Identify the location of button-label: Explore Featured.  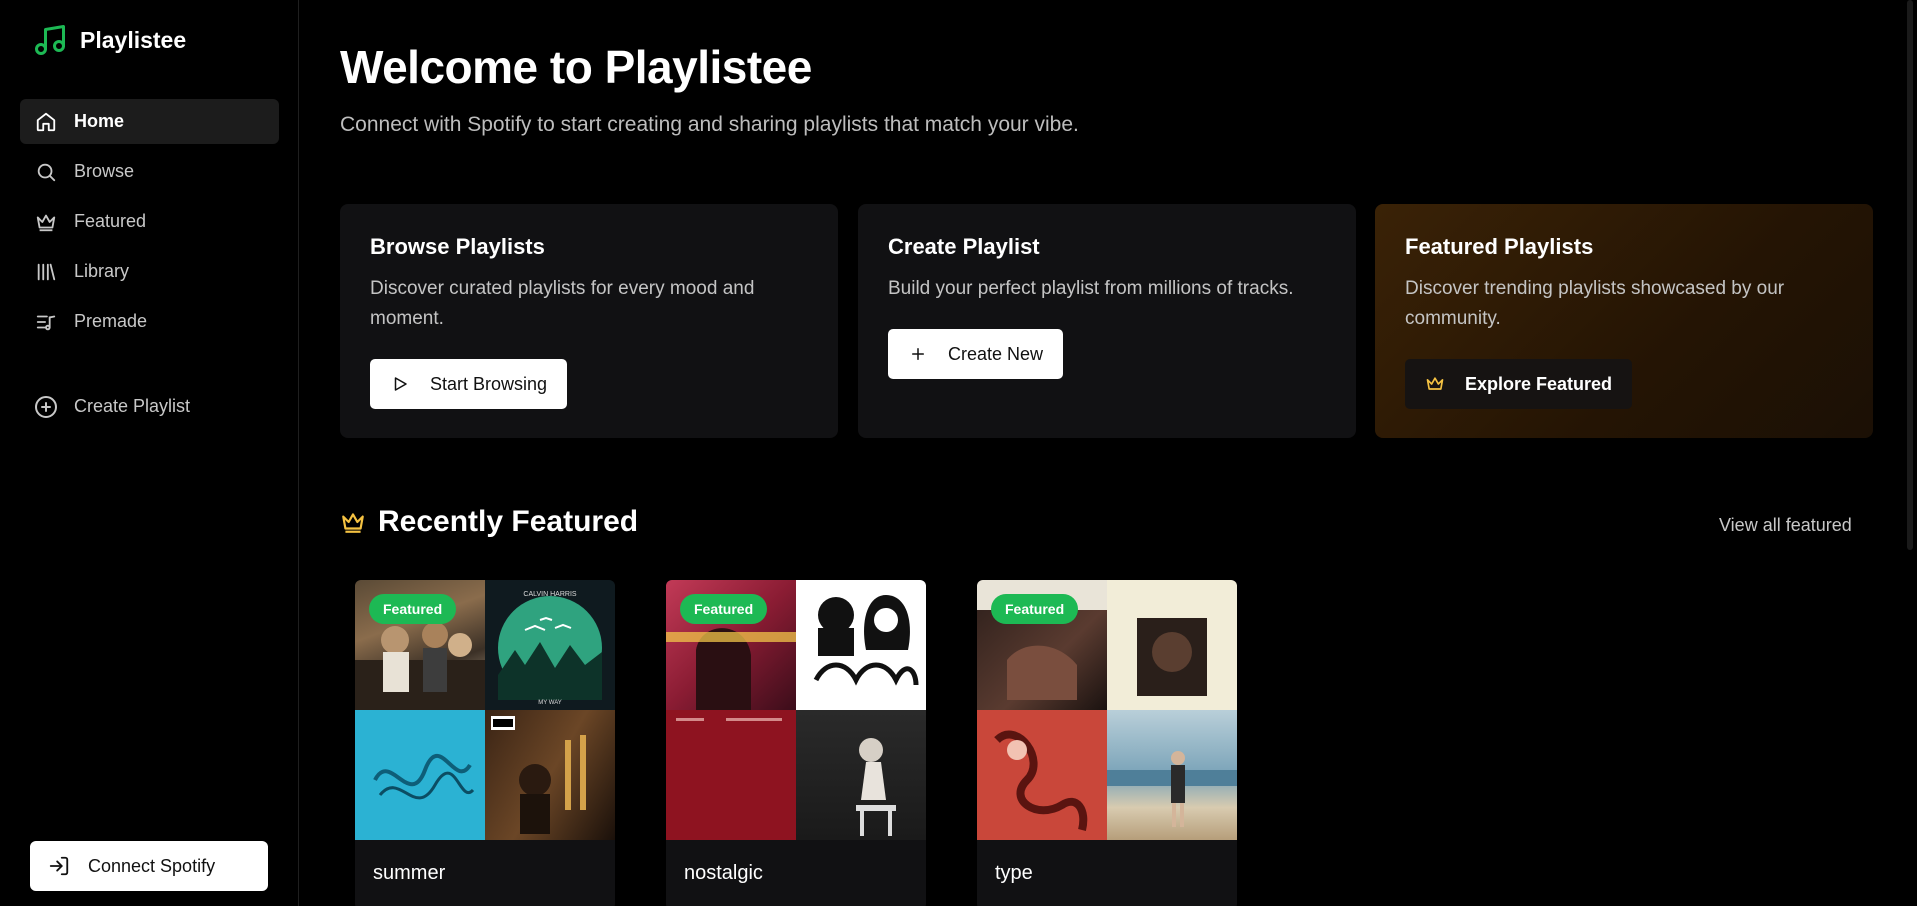
(1539, 383).